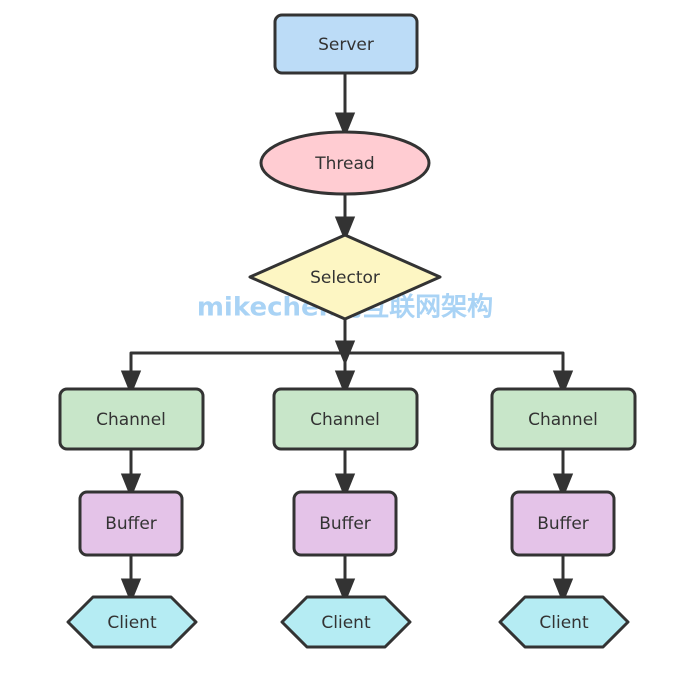 This screenshot has height=683, width=686. I want to click on node-buffer-1: Buffer, so click(131, 523).